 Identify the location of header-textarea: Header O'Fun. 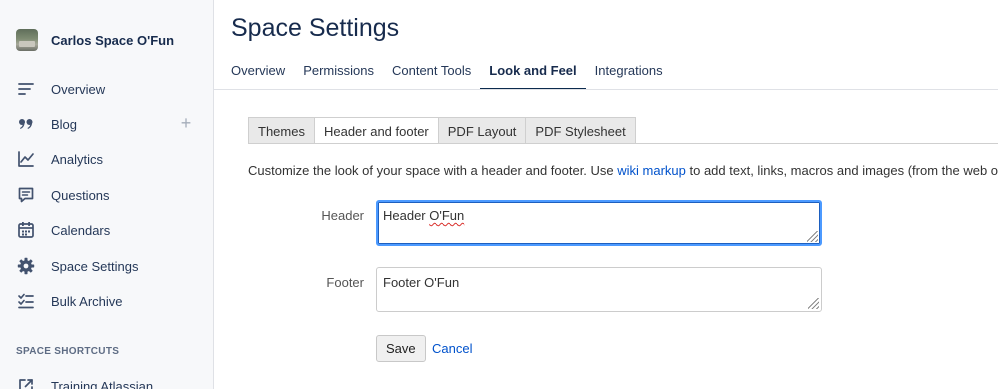
(599, 223).